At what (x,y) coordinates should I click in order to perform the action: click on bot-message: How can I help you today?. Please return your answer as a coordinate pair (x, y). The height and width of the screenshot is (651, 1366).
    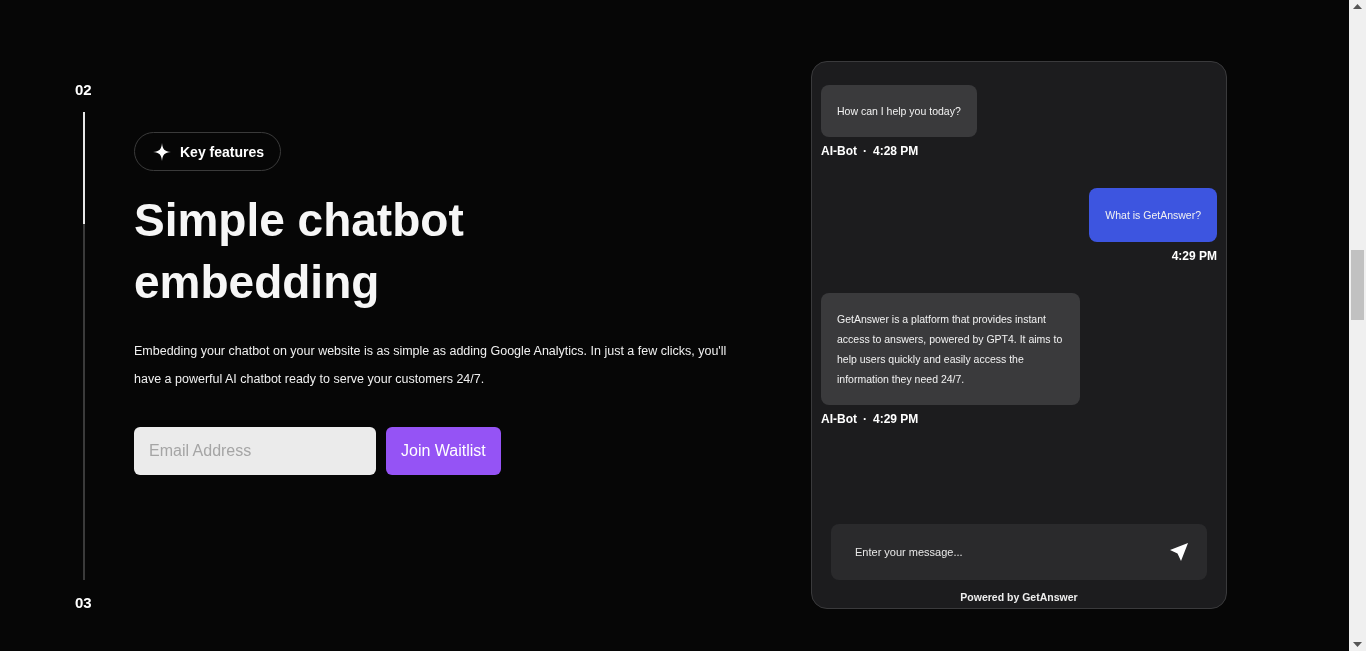
    Looking at the image, I should click on (899, 111).